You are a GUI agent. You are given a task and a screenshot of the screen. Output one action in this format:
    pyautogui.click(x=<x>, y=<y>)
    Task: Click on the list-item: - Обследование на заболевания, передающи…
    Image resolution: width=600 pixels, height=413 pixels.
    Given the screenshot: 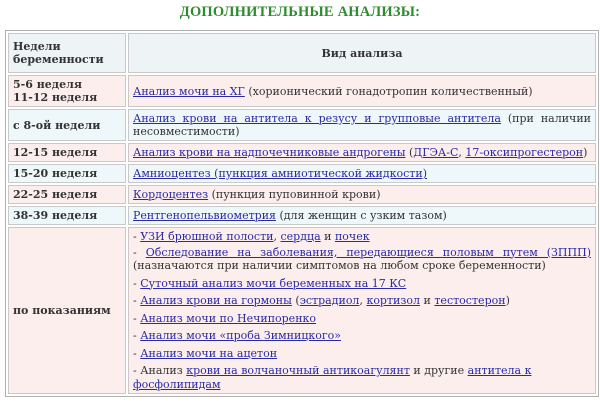 What is the action you would take?
    pyautogui.click(x=362, y=259)
    